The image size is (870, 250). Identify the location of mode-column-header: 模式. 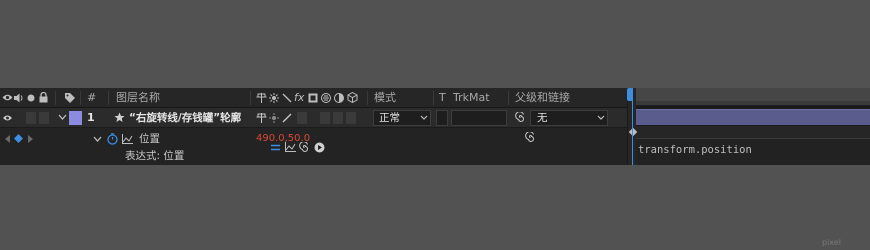
(385, 98).